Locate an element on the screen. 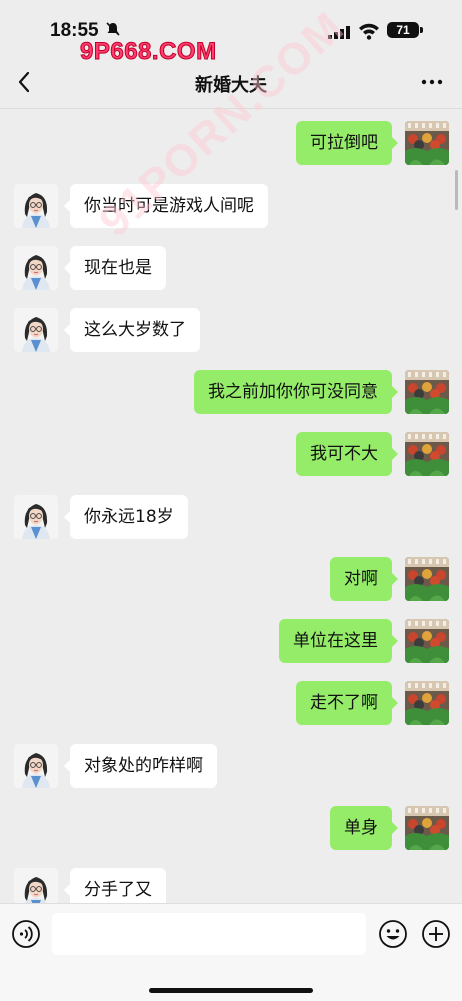 This screenshot has width=462, height=1001. message-bubble: 可拉倒吧 is located at coordinates (347, 143).